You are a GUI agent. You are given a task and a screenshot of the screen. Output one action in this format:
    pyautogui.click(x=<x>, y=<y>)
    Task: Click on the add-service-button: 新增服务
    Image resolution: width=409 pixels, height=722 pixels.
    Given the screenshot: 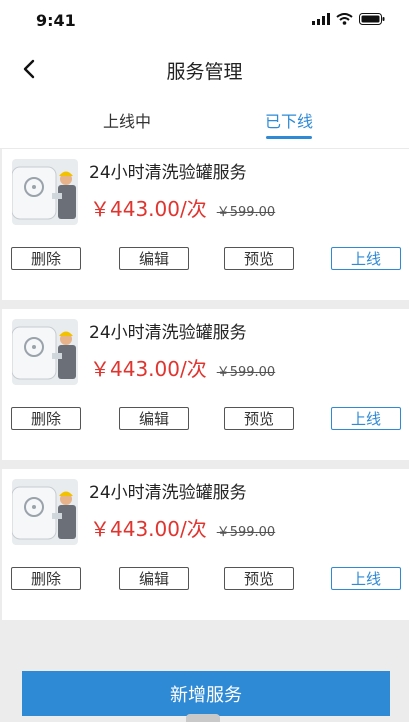 What is the action you would take?
    pyautogui.click(x=206, y=693)
    